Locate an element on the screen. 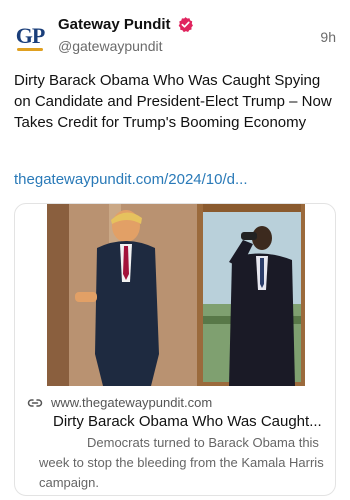  verified-badge-icon is located at coordinates (185, 25).